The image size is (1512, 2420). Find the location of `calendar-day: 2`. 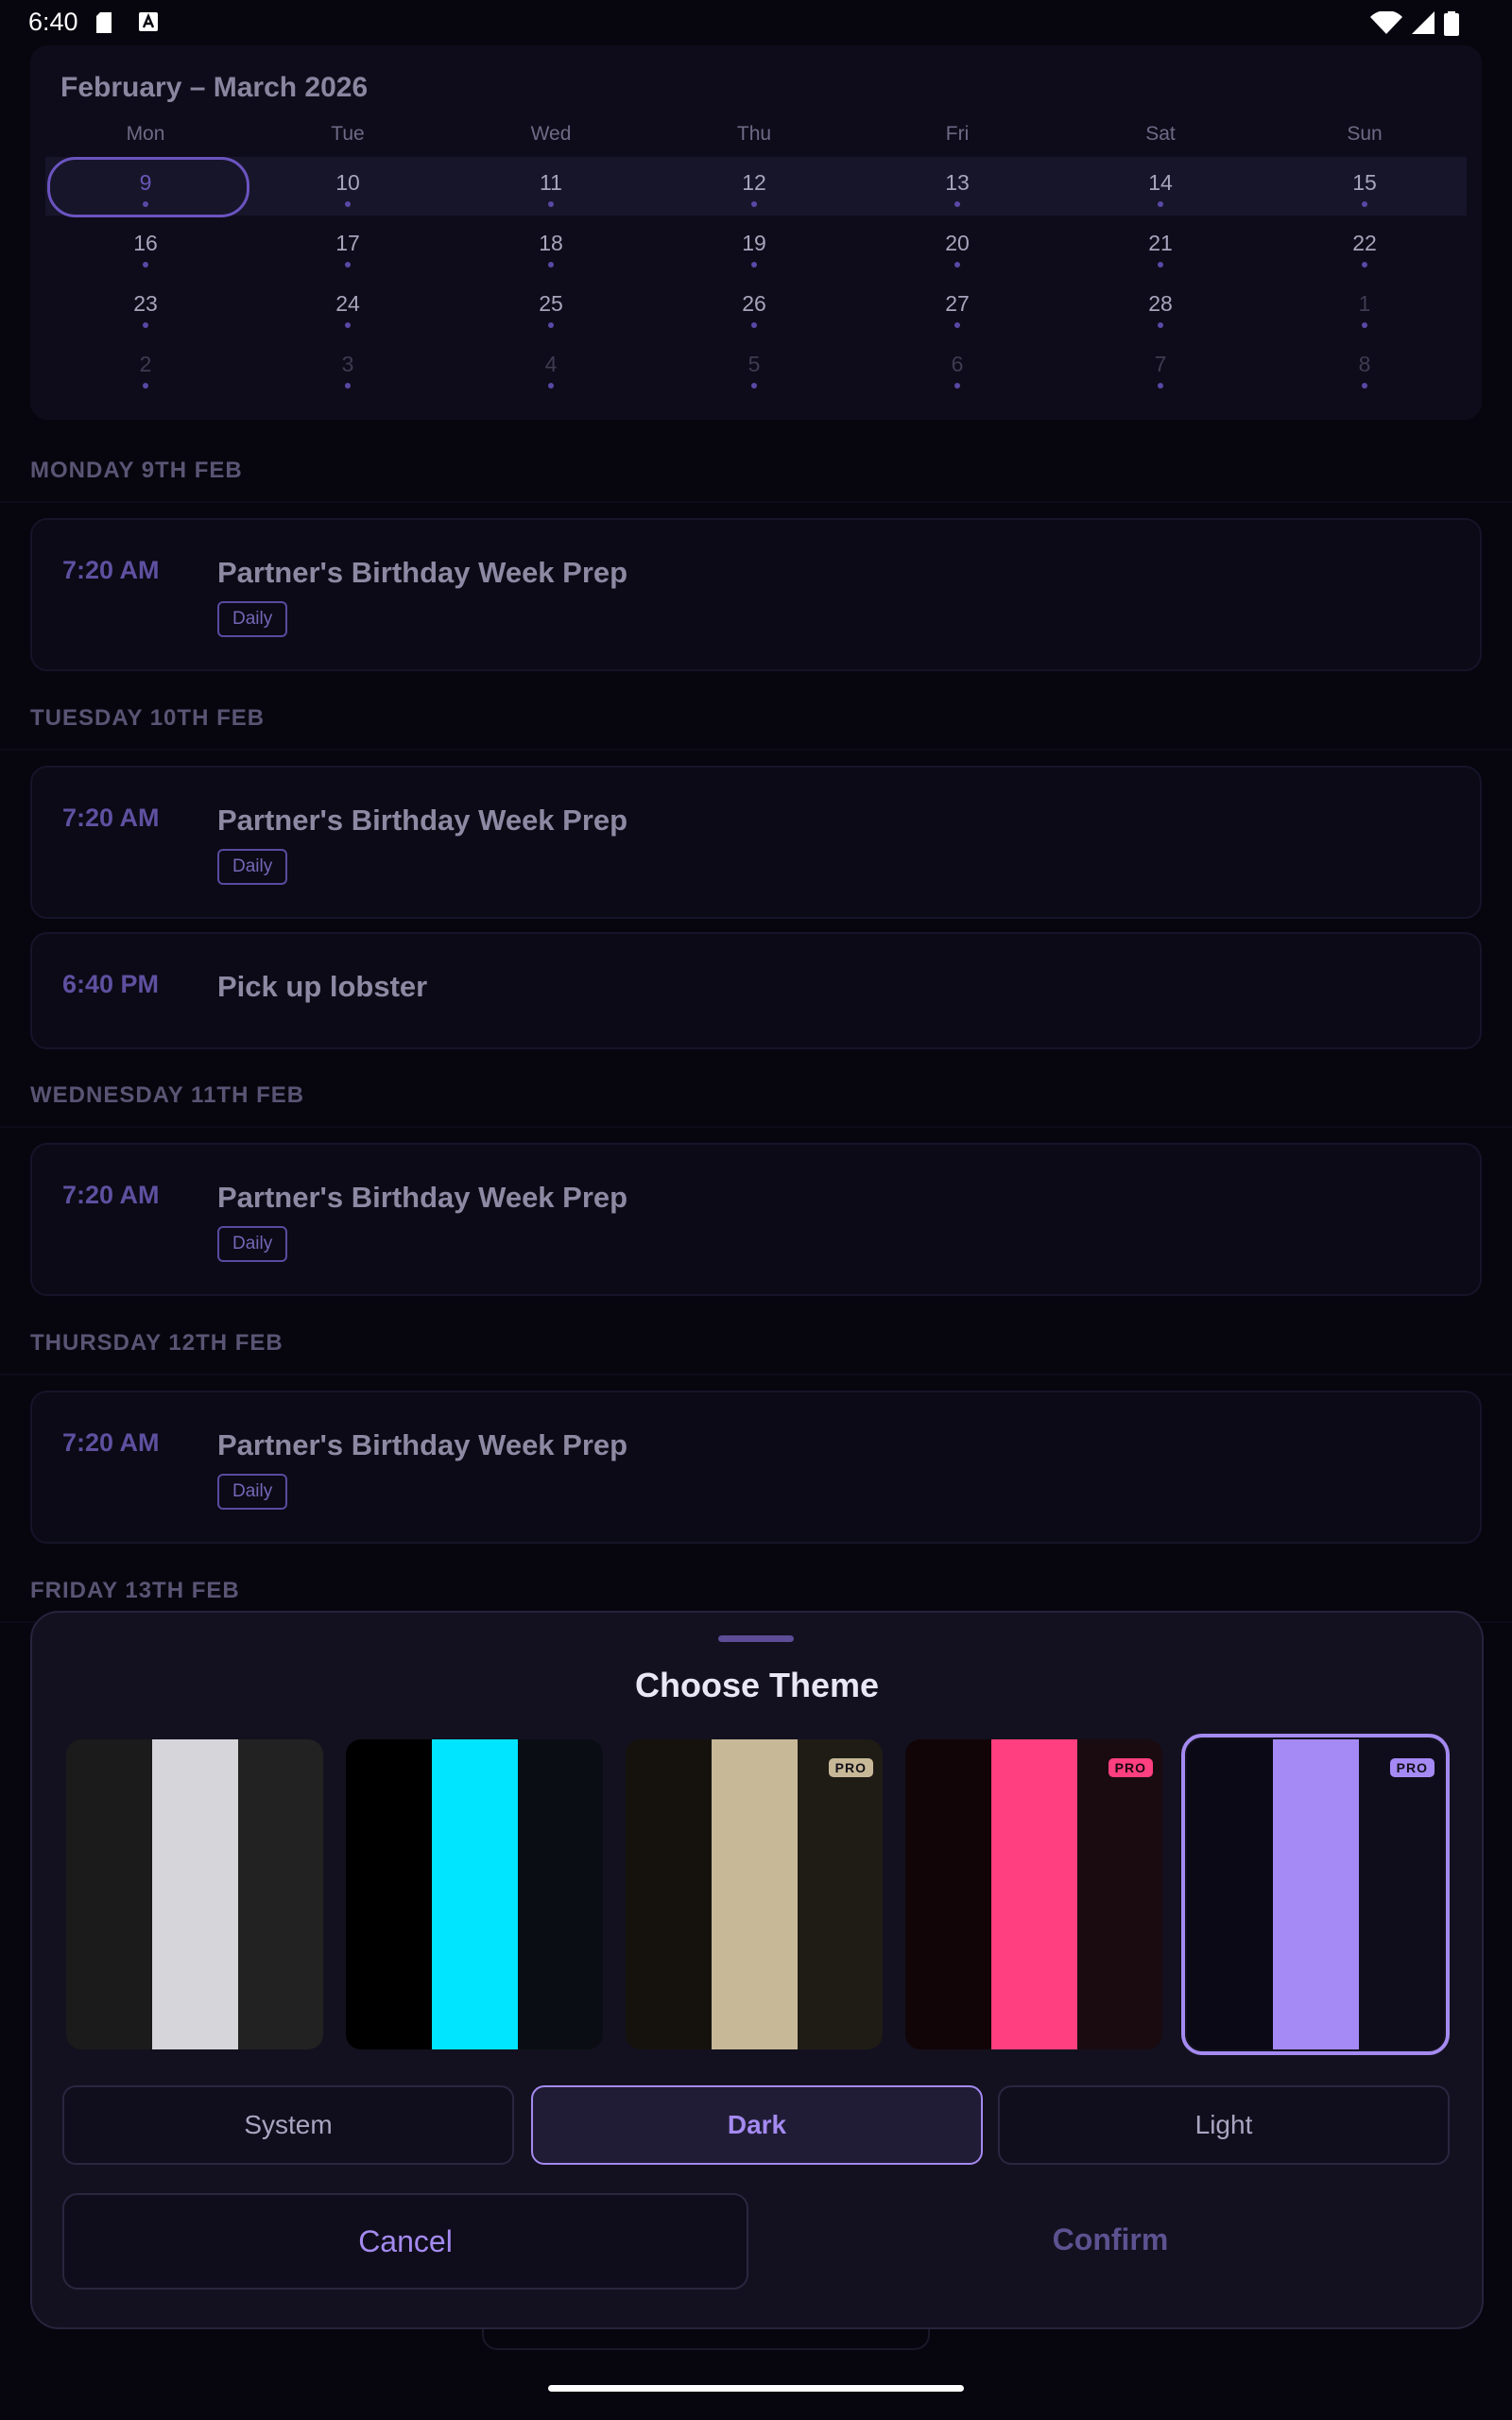

calendar-day: 2 is located at coordinates (145, 370).